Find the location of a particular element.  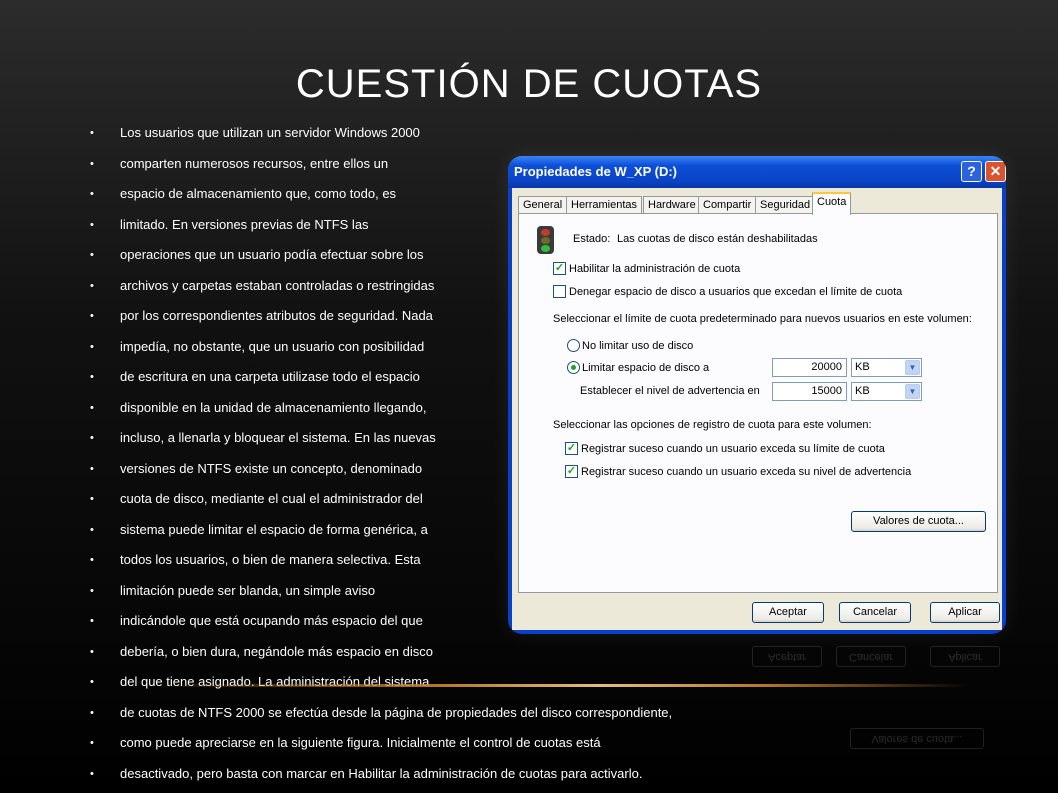

warning-level-label: Establecer el nivel de advertencia en is located at coordinates (670, 391).